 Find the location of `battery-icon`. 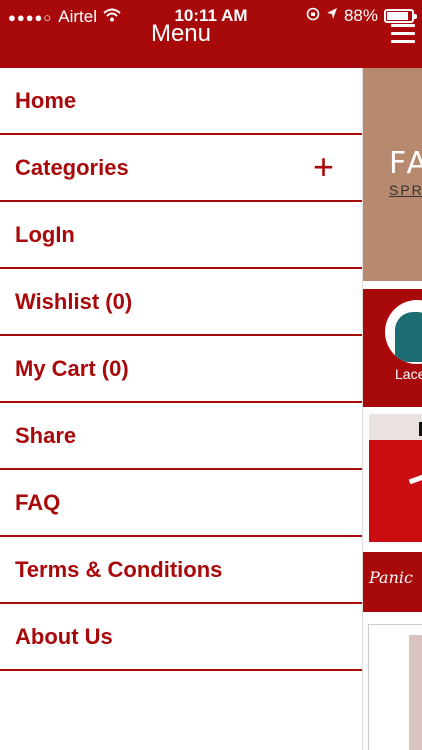

battery-icon is located at coordinates (400, 16).